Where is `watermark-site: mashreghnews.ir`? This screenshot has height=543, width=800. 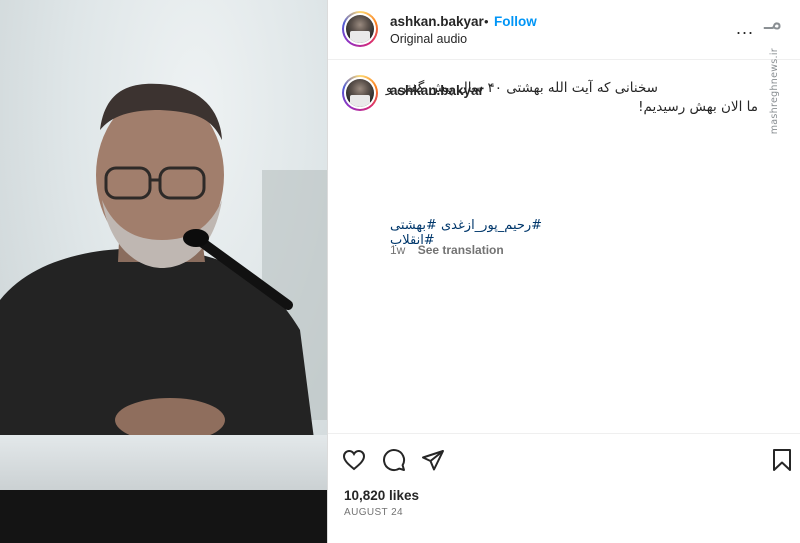
watermark-site: mashreghnews.ir is located at coordinates (774, 91).